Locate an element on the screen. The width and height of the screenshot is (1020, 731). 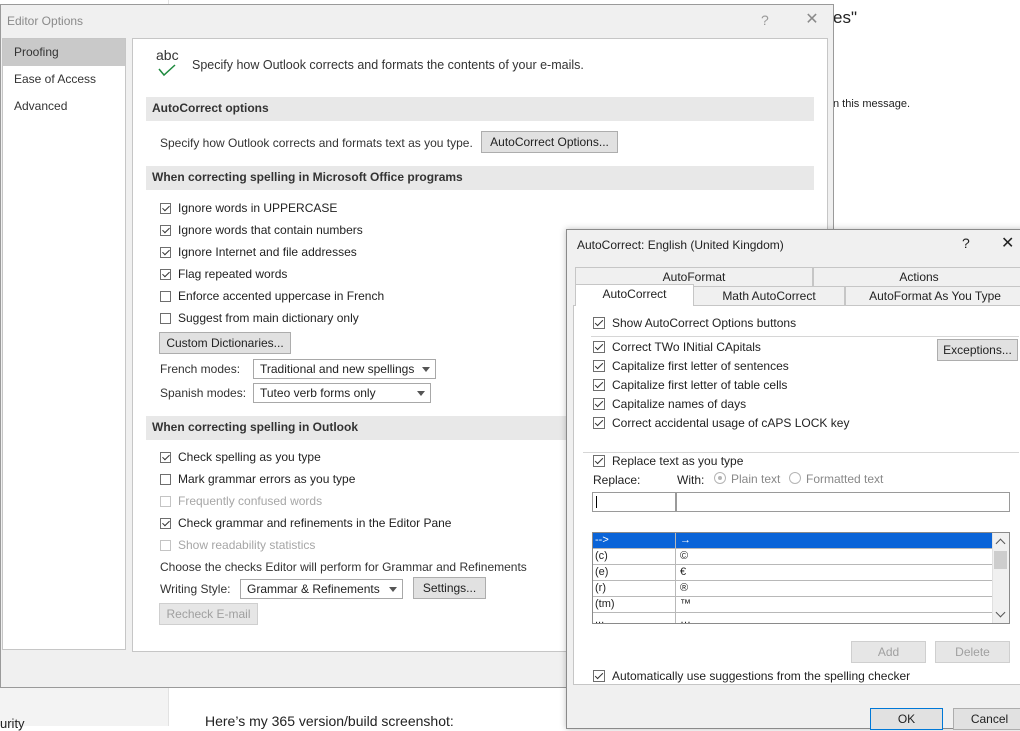
list-item: (tm) ™ is located at coordinates (801, 605).